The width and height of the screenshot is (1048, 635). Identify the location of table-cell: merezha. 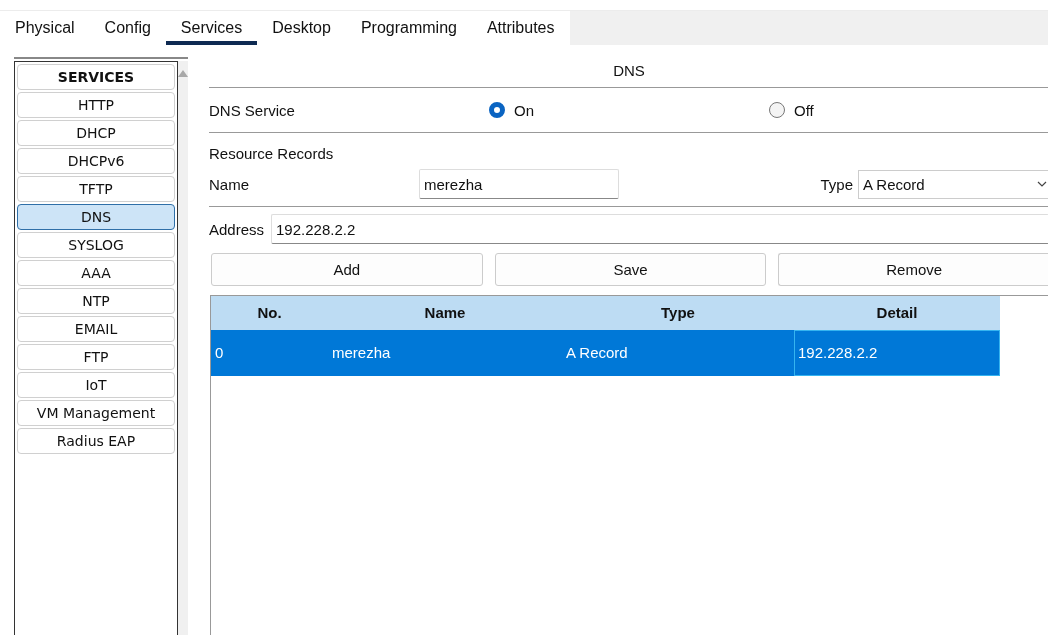
(445, 353).